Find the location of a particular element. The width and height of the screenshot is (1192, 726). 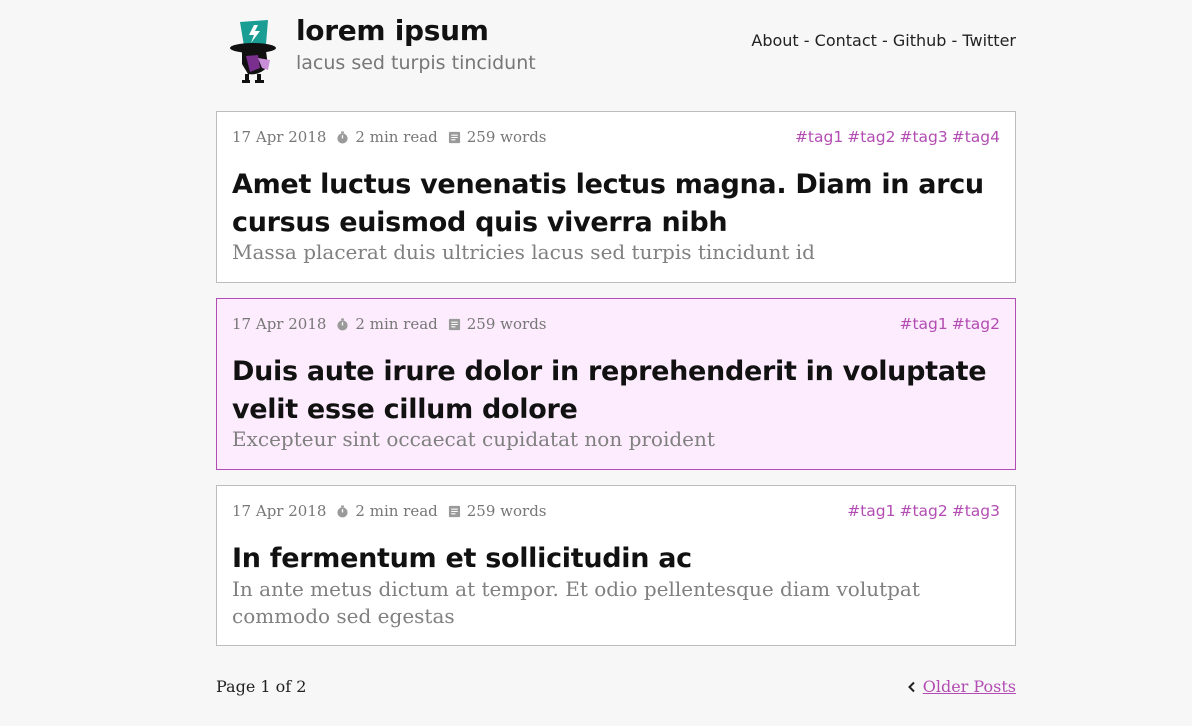

chevron-left-icon is located at coordinates (911, 686).